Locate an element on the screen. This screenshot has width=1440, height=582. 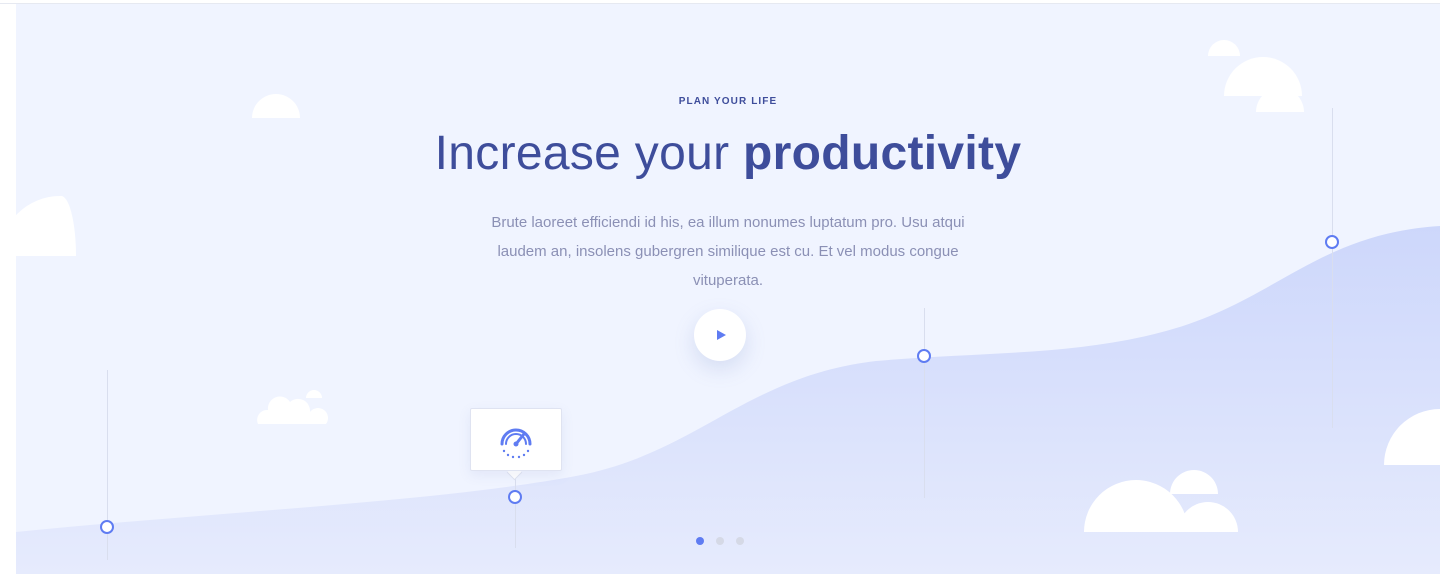
hero-eyebrow: PLAN YOUR LIFE is located at coordinates (728, 101).